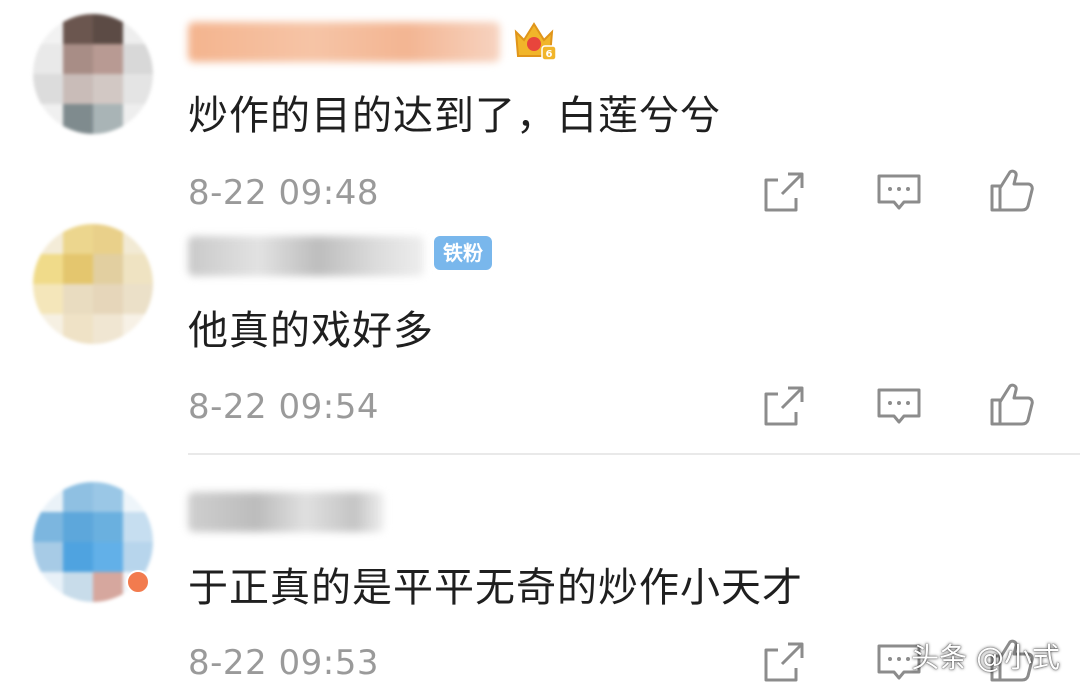  Describe the element at coordinates (634, 454) in the screenshot. I see `divider` at that location.